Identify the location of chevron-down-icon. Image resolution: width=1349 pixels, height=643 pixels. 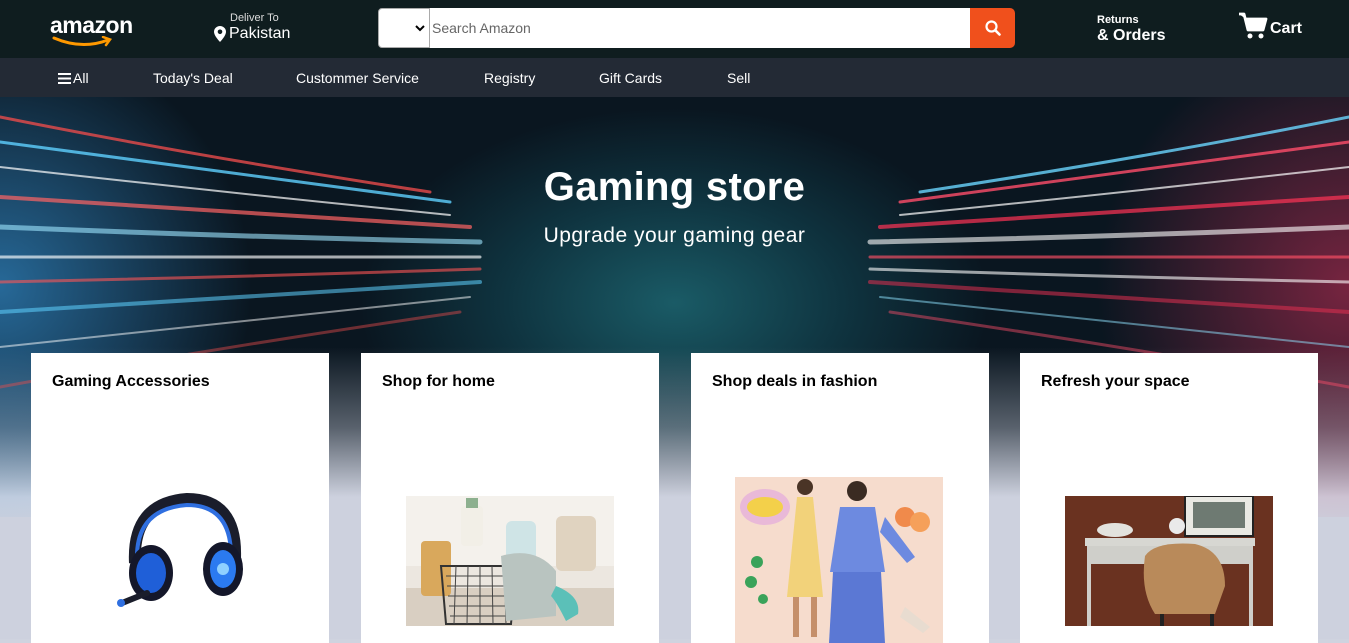
(420, 28).